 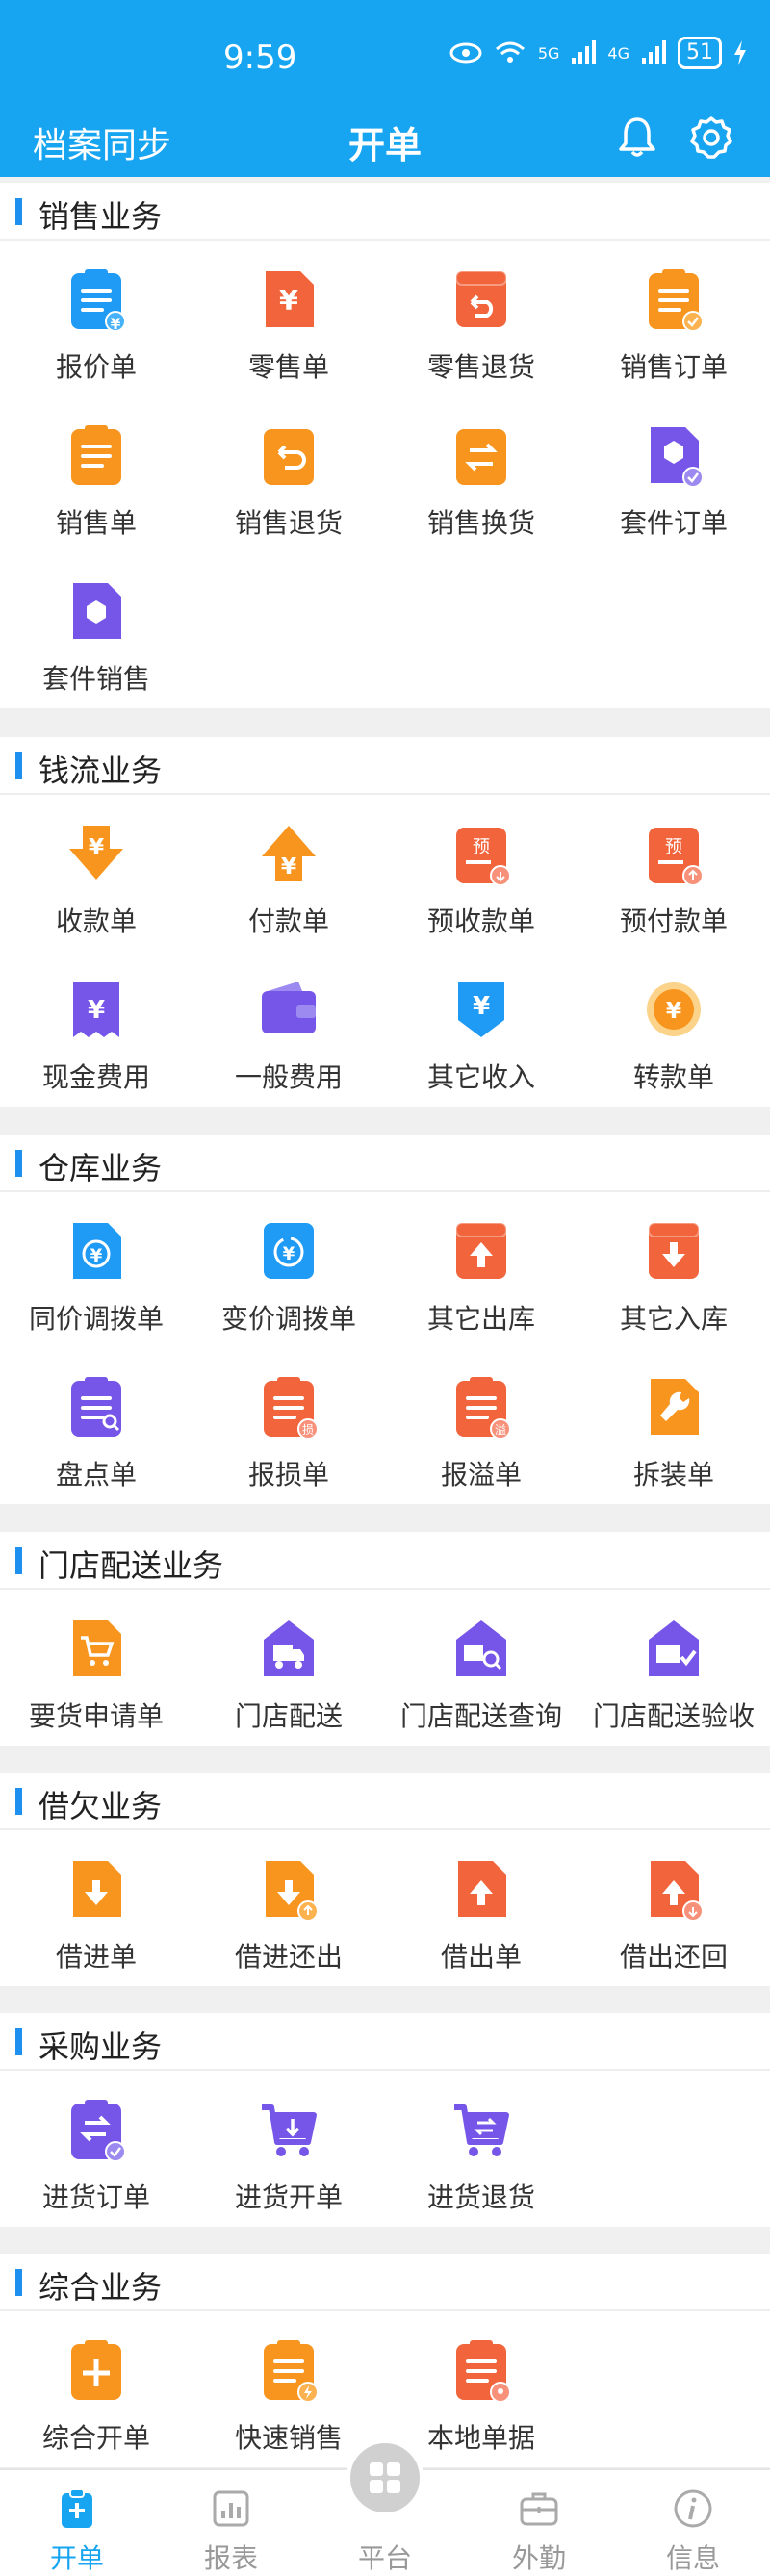 What do you see at coordinates (465, 53) in the screenshot?
I see `eye-icon` at bounding box center [465, 53].